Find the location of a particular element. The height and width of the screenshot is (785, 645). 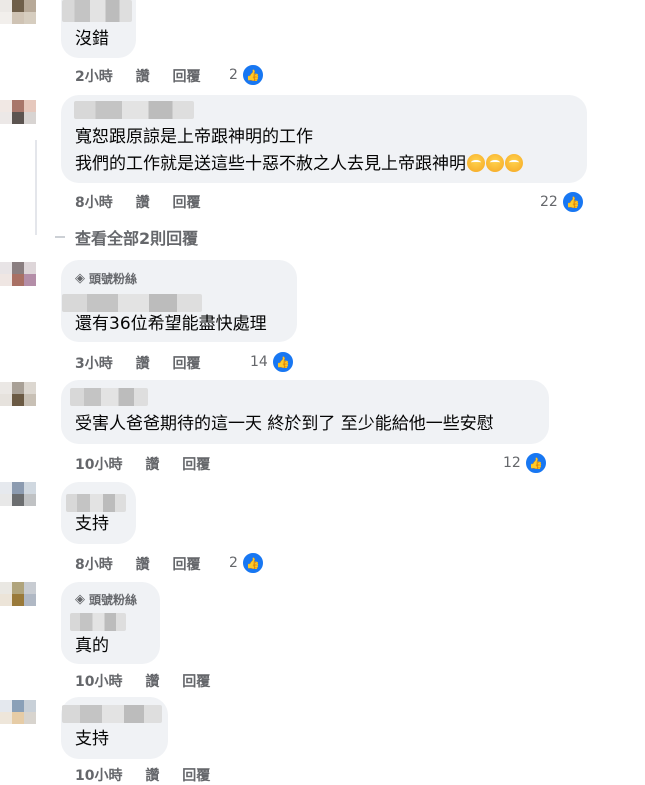

thread-connector is located at coordinates (36, 187).